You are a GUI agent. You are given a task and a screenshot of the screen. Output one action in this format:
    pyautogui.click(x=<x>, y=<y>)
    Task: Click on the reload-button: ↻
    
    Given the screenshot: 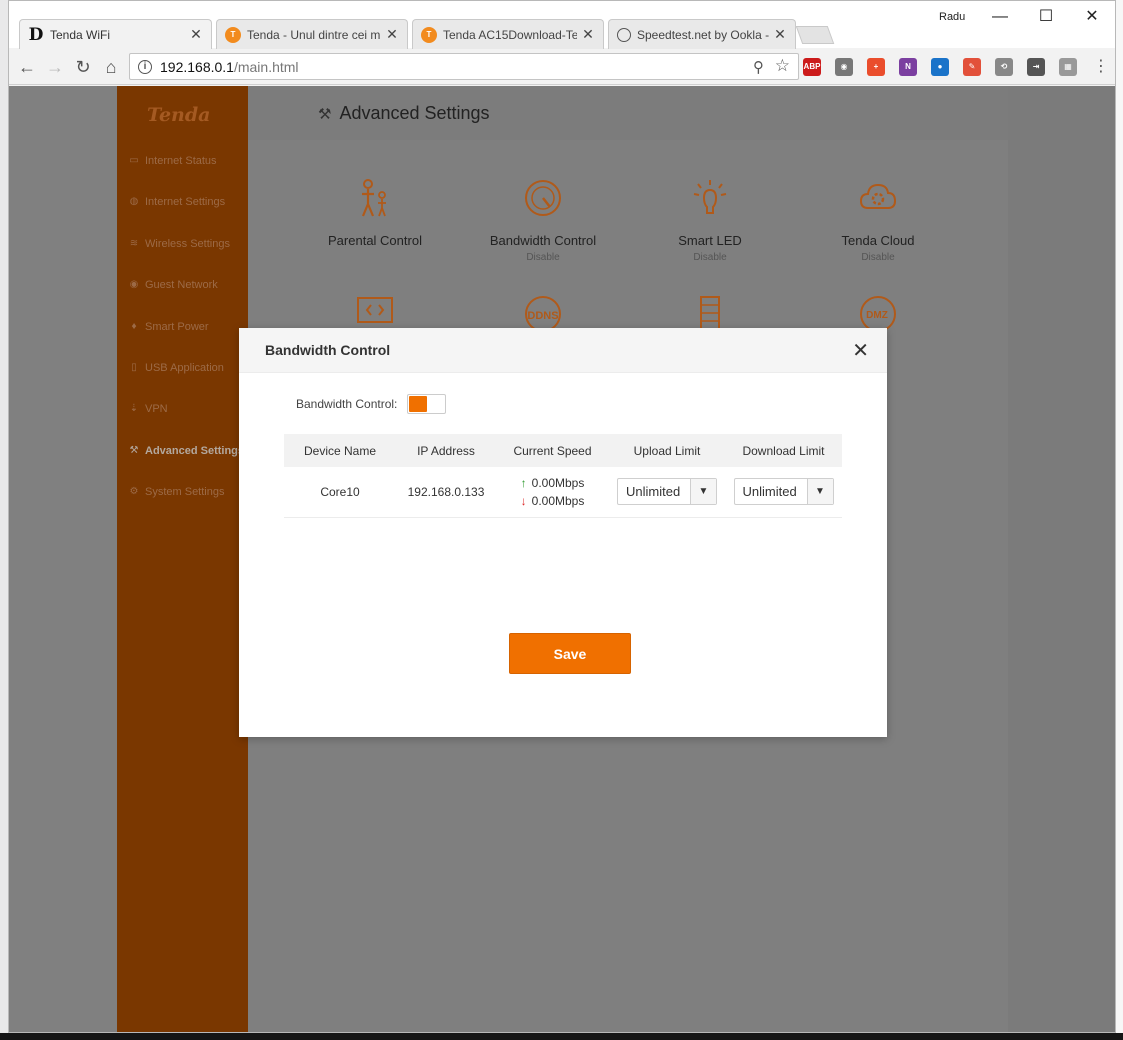 What is the action you would take?
    pyautogui.click(x=83, y=67)
    